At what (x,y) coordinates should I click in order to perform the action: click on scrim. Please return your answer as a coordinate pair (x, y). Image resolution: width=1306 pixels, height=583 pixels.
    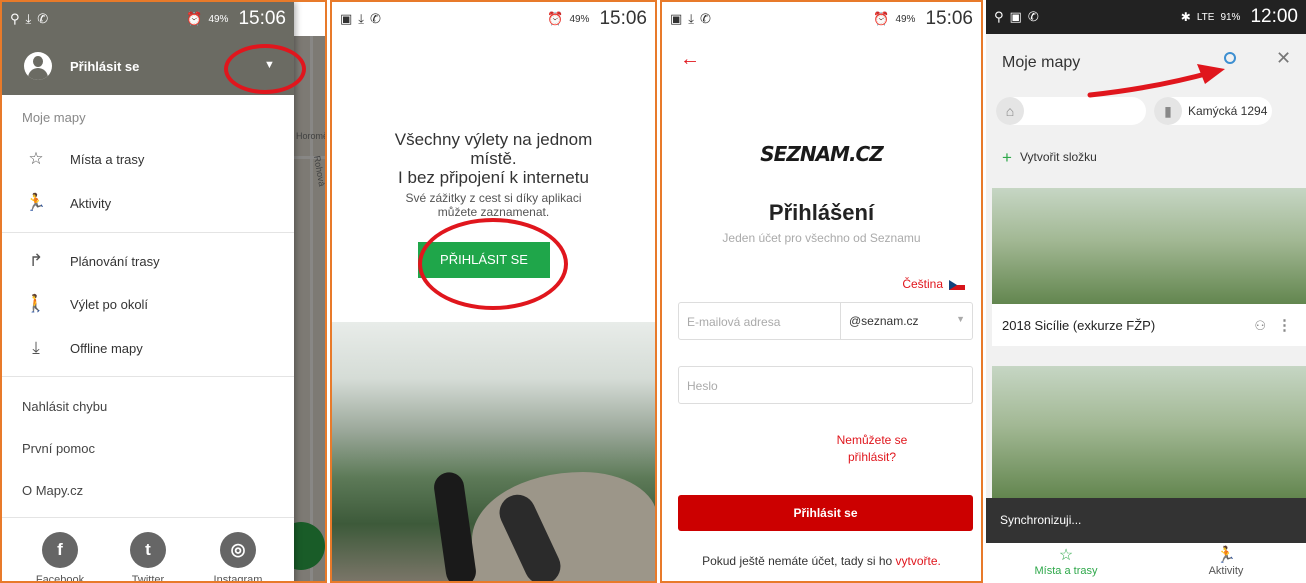
    Looking at the image, I should click on (307, 308).